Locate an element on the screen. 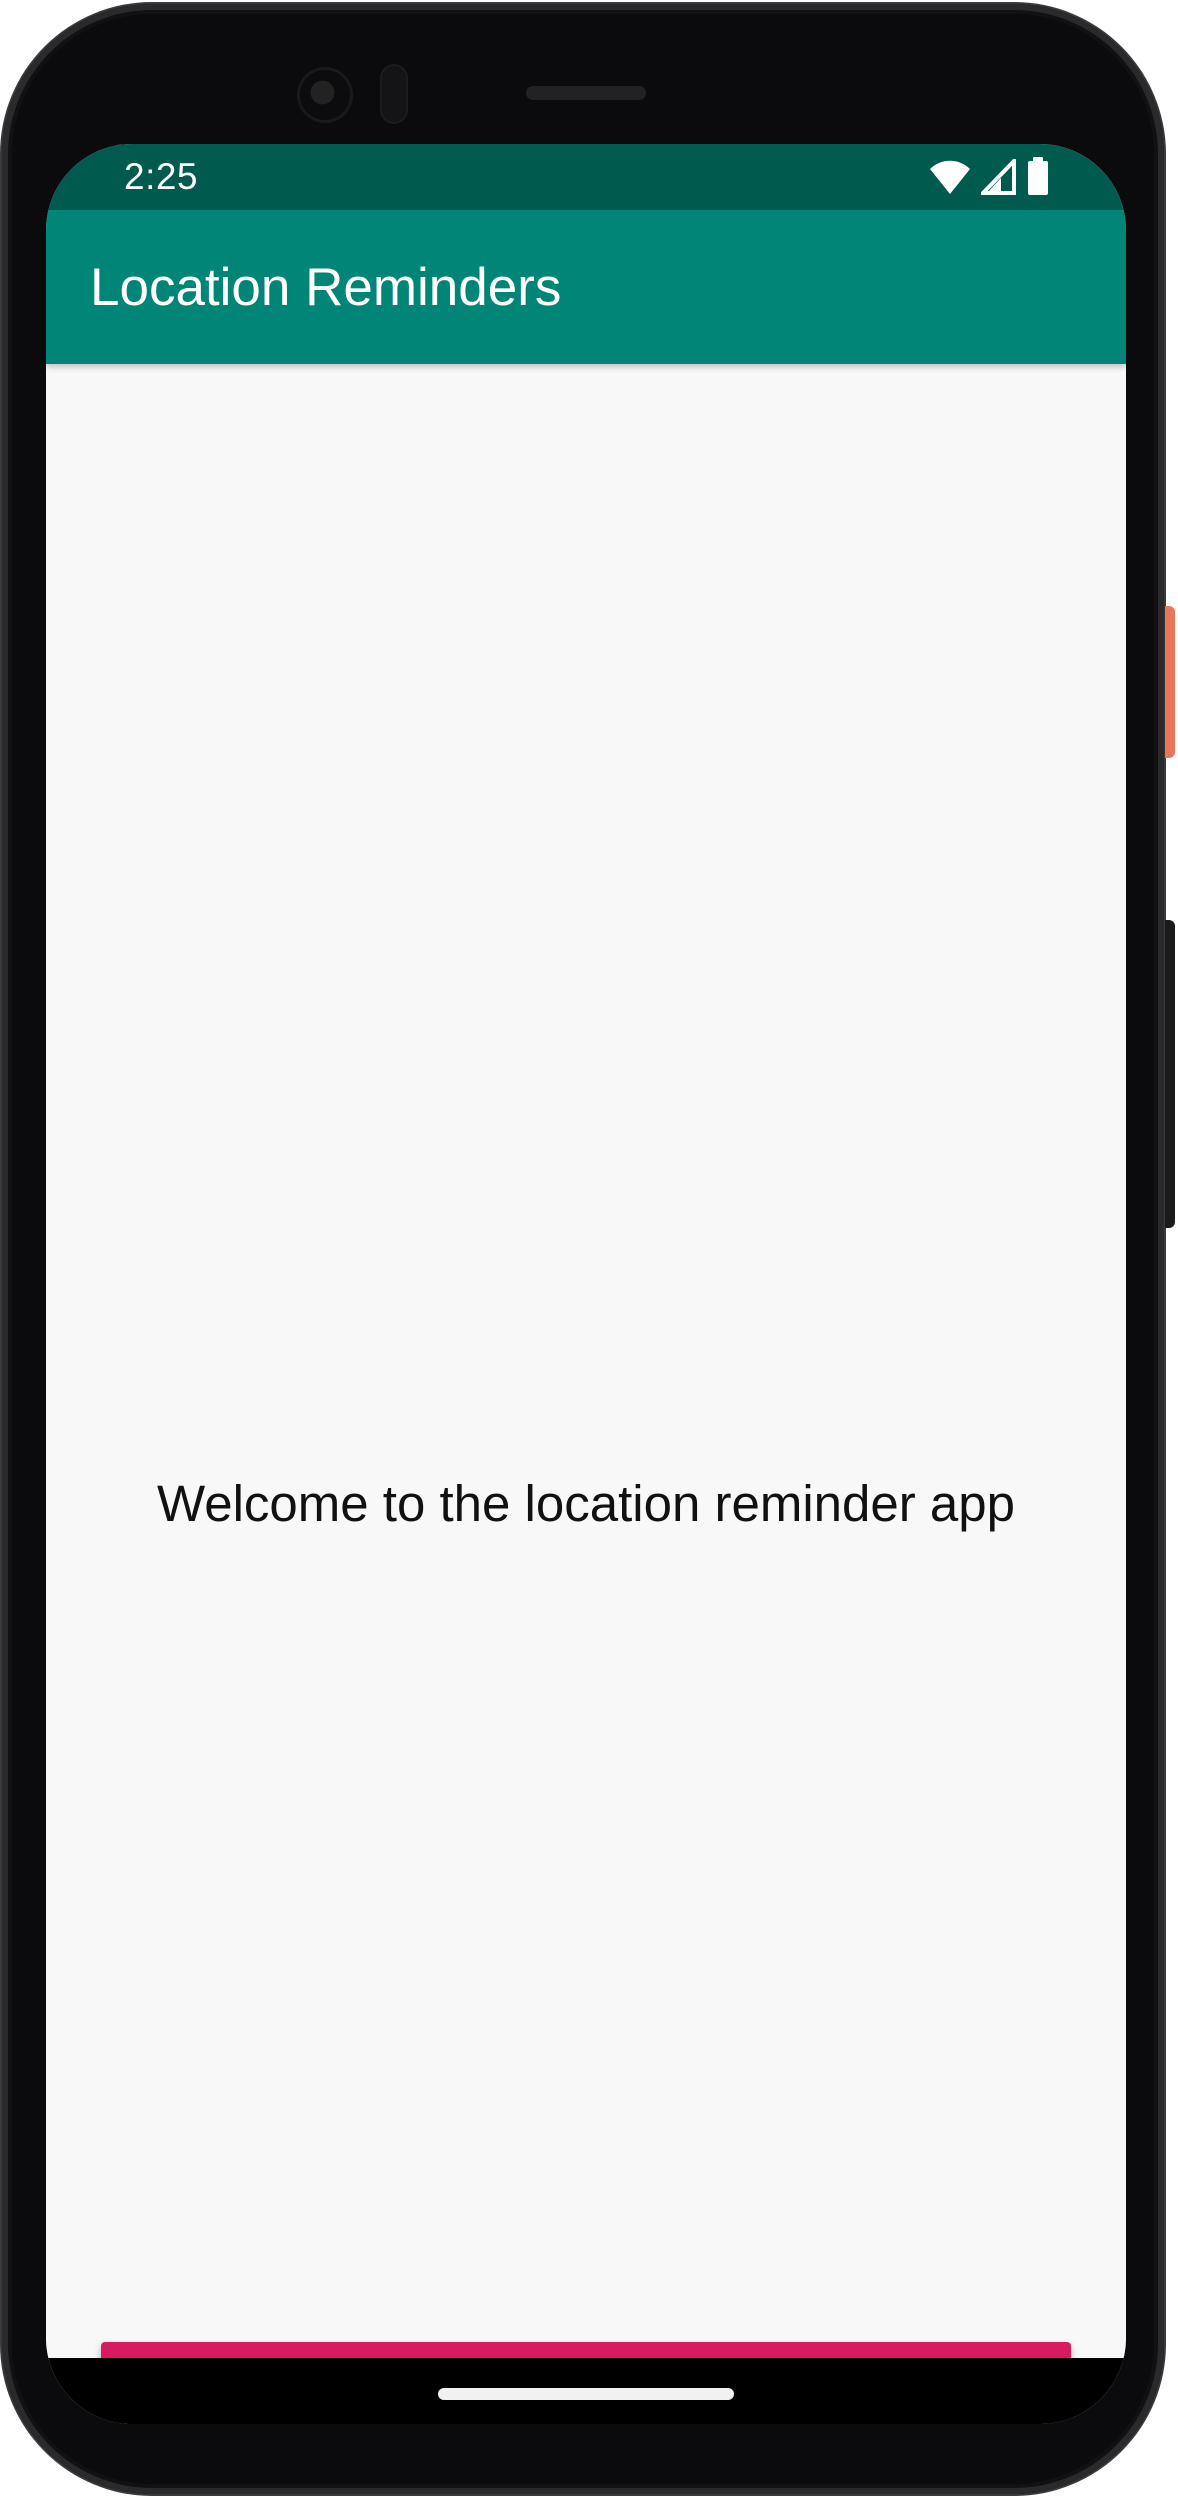 The image size is (1178, 2498). volume-button is located at coordinates (1170, 1074).